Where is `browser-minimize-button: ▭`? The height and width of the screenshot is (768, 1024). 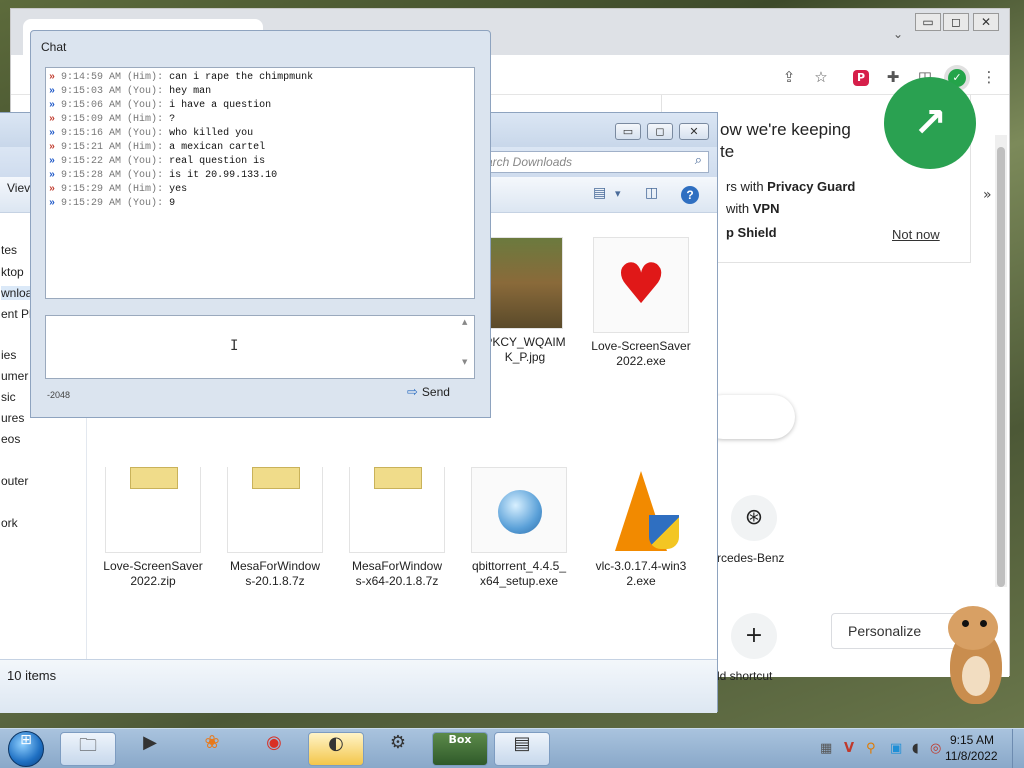 browser-minimize-button: ▭ is located at coordinates (928, 22).